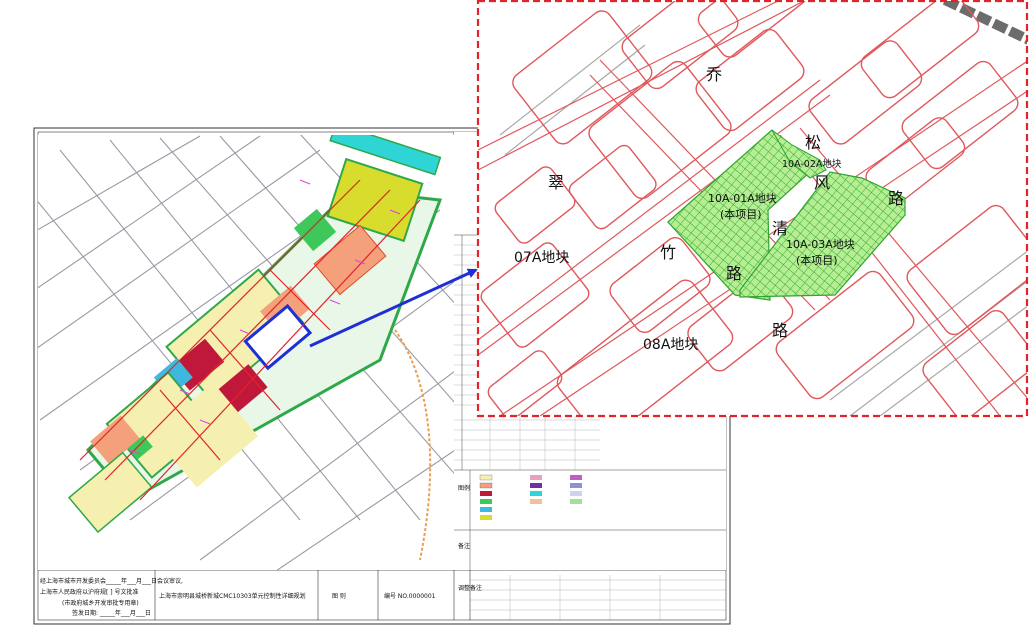 The height and width of the screenshot is (637, 1029). I want to click on approval-line-2: 上海市人民政府以沪府规[ ] 号文批准, so click(89, 592).